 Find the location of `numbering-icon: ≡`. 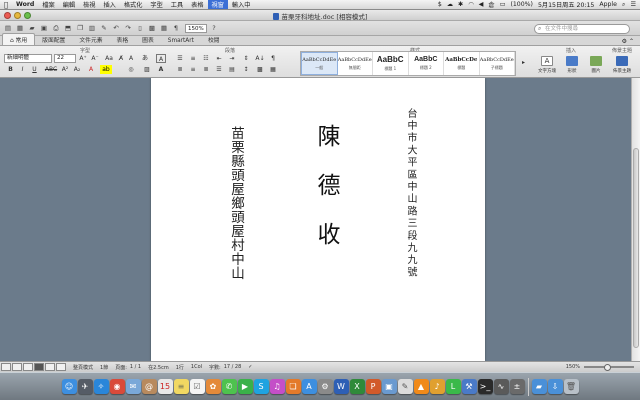

numbering-icon: ≡ is located at coordinates (193, 58).